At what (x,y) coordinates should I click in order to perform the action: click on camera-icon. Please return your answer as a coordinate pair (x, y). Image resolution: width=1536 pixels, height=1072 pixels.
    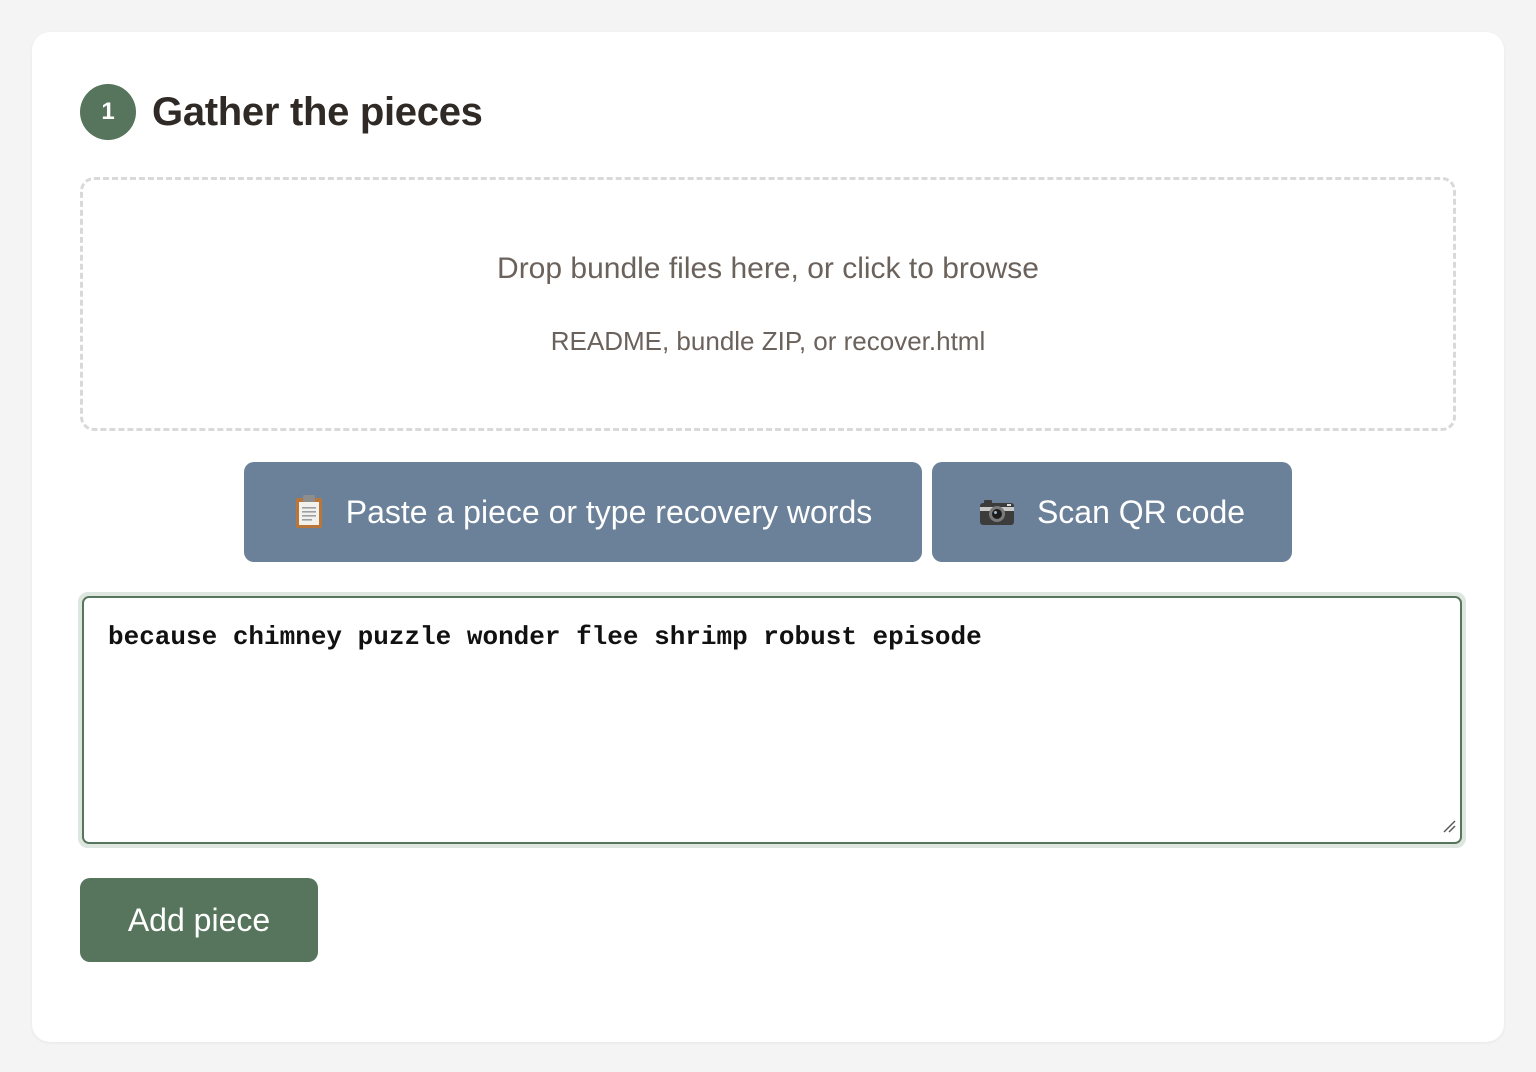
    Looking at the image, I should click on (997, 512).